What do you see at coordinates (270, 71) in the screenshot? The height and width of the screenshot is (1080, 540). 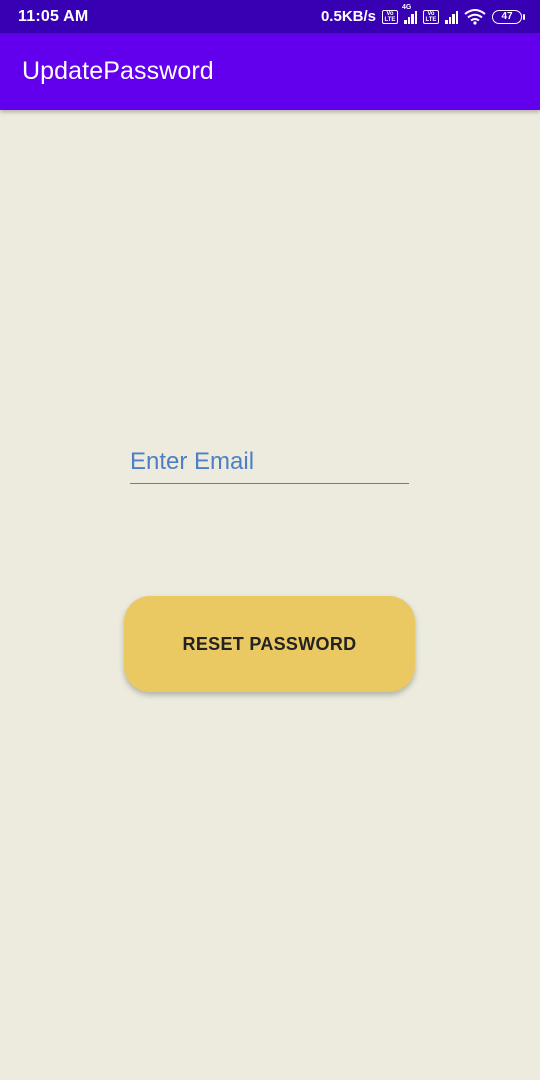 I see `app-bar: UpdatePassword` at bounding box center [270, 71].